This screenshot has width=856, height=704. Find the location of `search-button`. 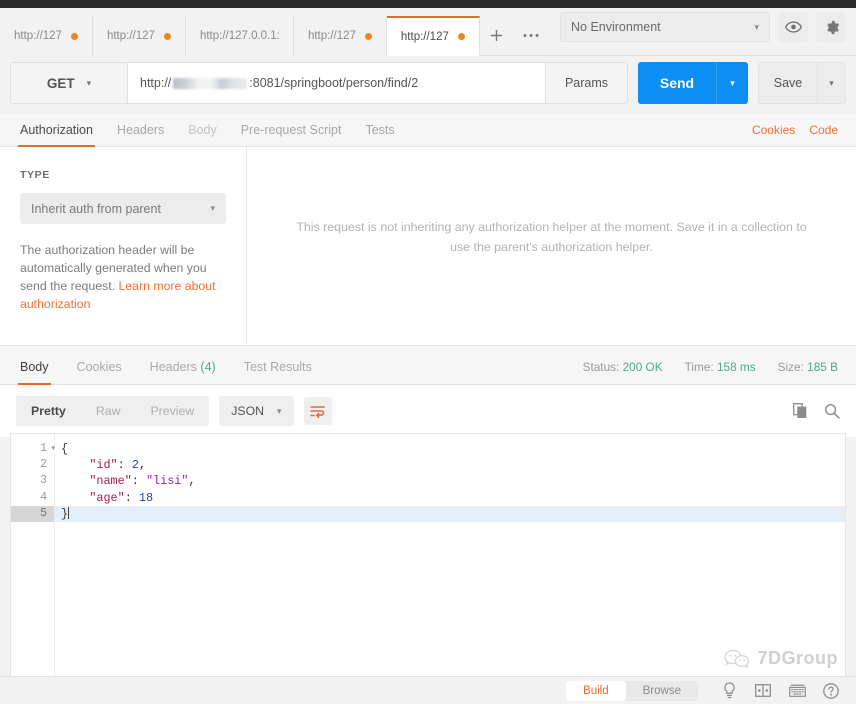

search-button is located at coordinates (832, 411).